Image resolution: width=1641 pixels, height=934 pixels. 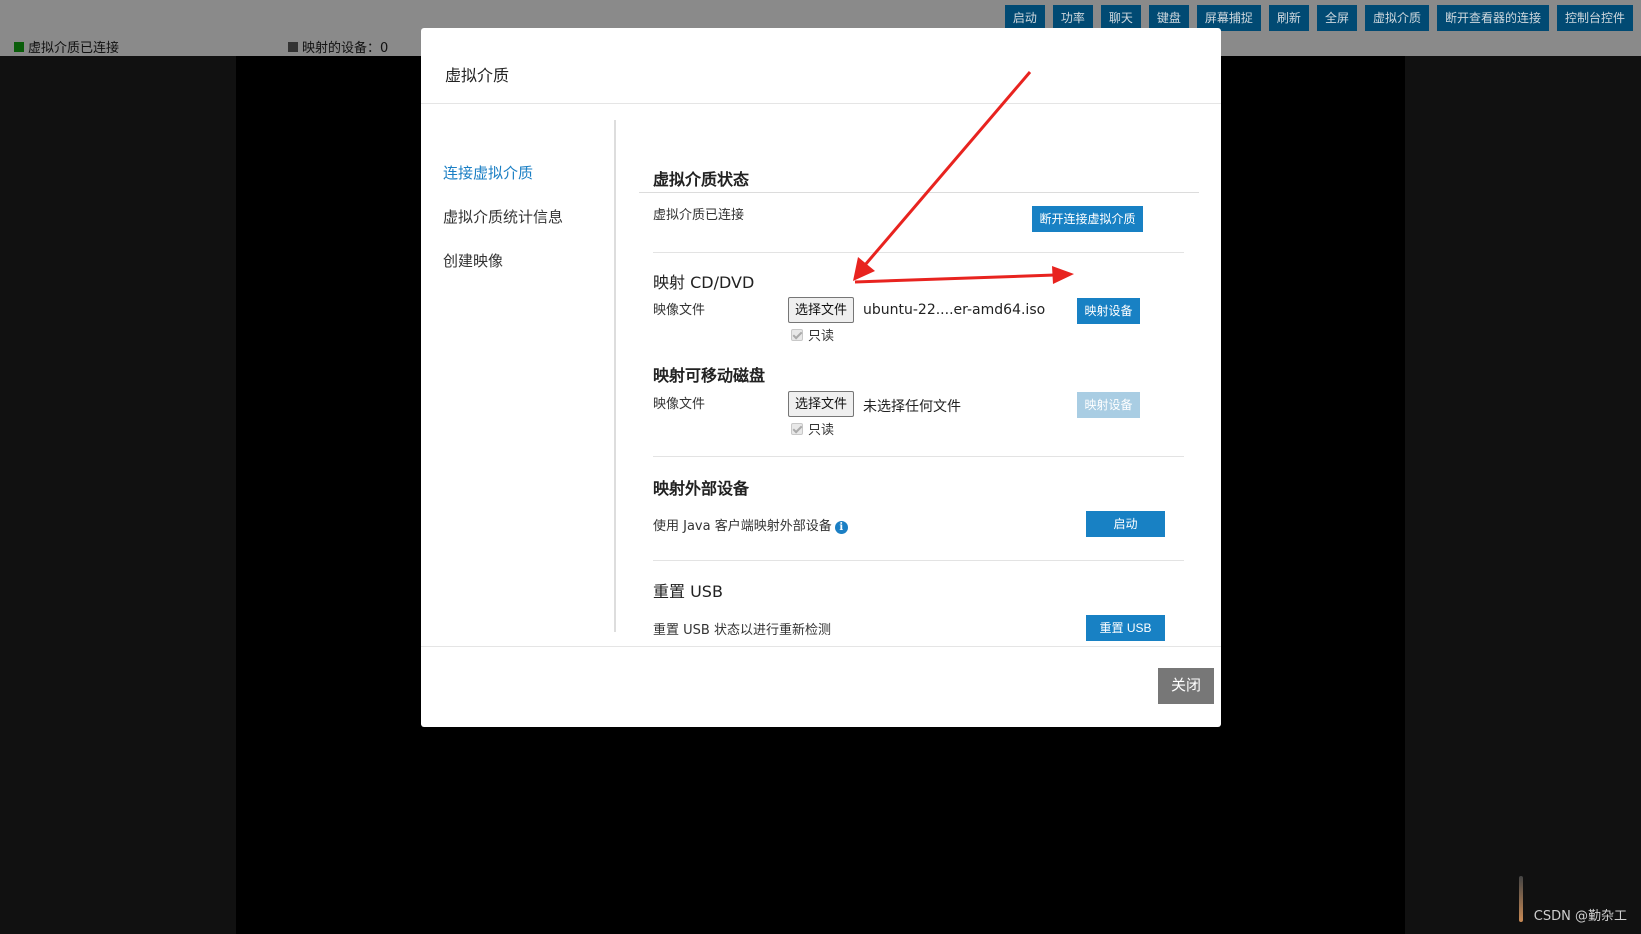 What do you see at coordinates (518, 376) in the screenshot?
I see `dialog-side-nav: 连接虚拟介质 虚拟介质统计信息 创建映像` at bounding box center [518, 376].